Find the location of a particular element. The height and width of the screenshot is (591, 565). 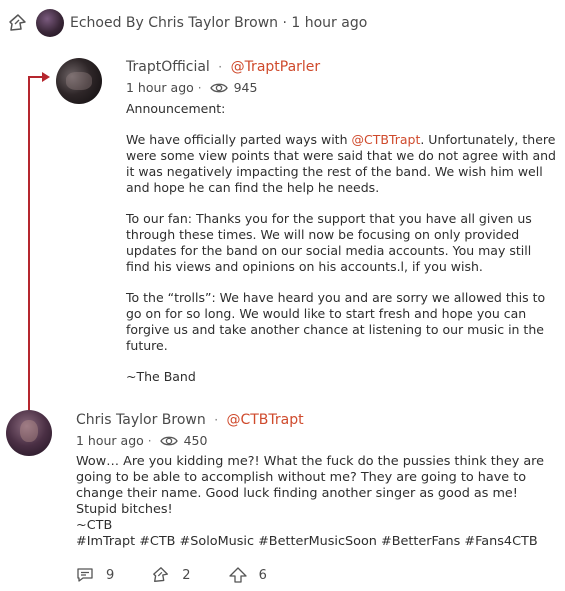

ctb-avatar is located at coordinates (29, 433).